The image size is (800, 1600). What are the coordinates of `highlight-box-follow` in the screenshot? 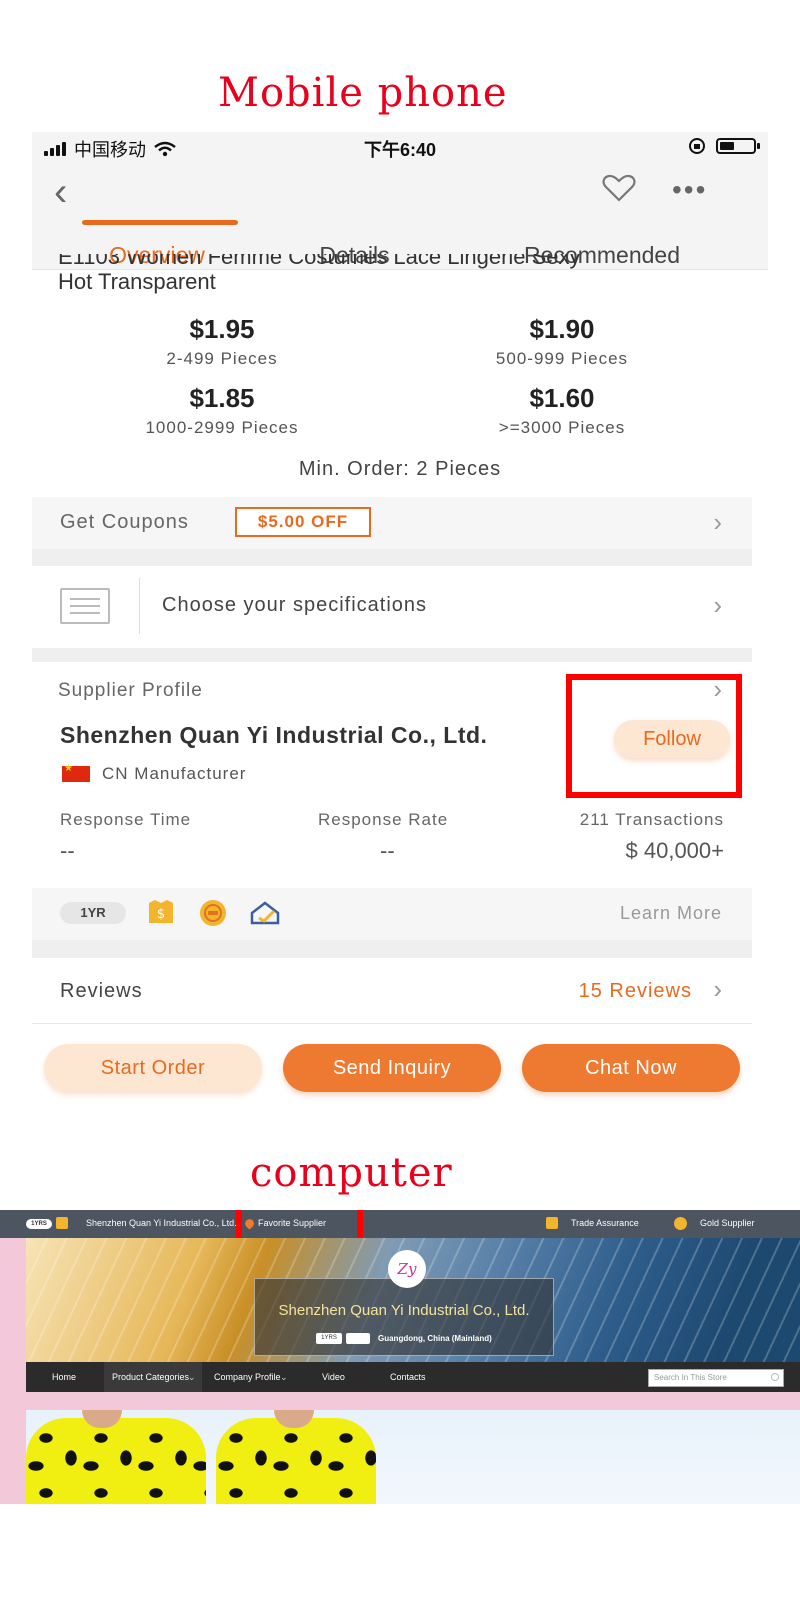 It's located at (654, 736).